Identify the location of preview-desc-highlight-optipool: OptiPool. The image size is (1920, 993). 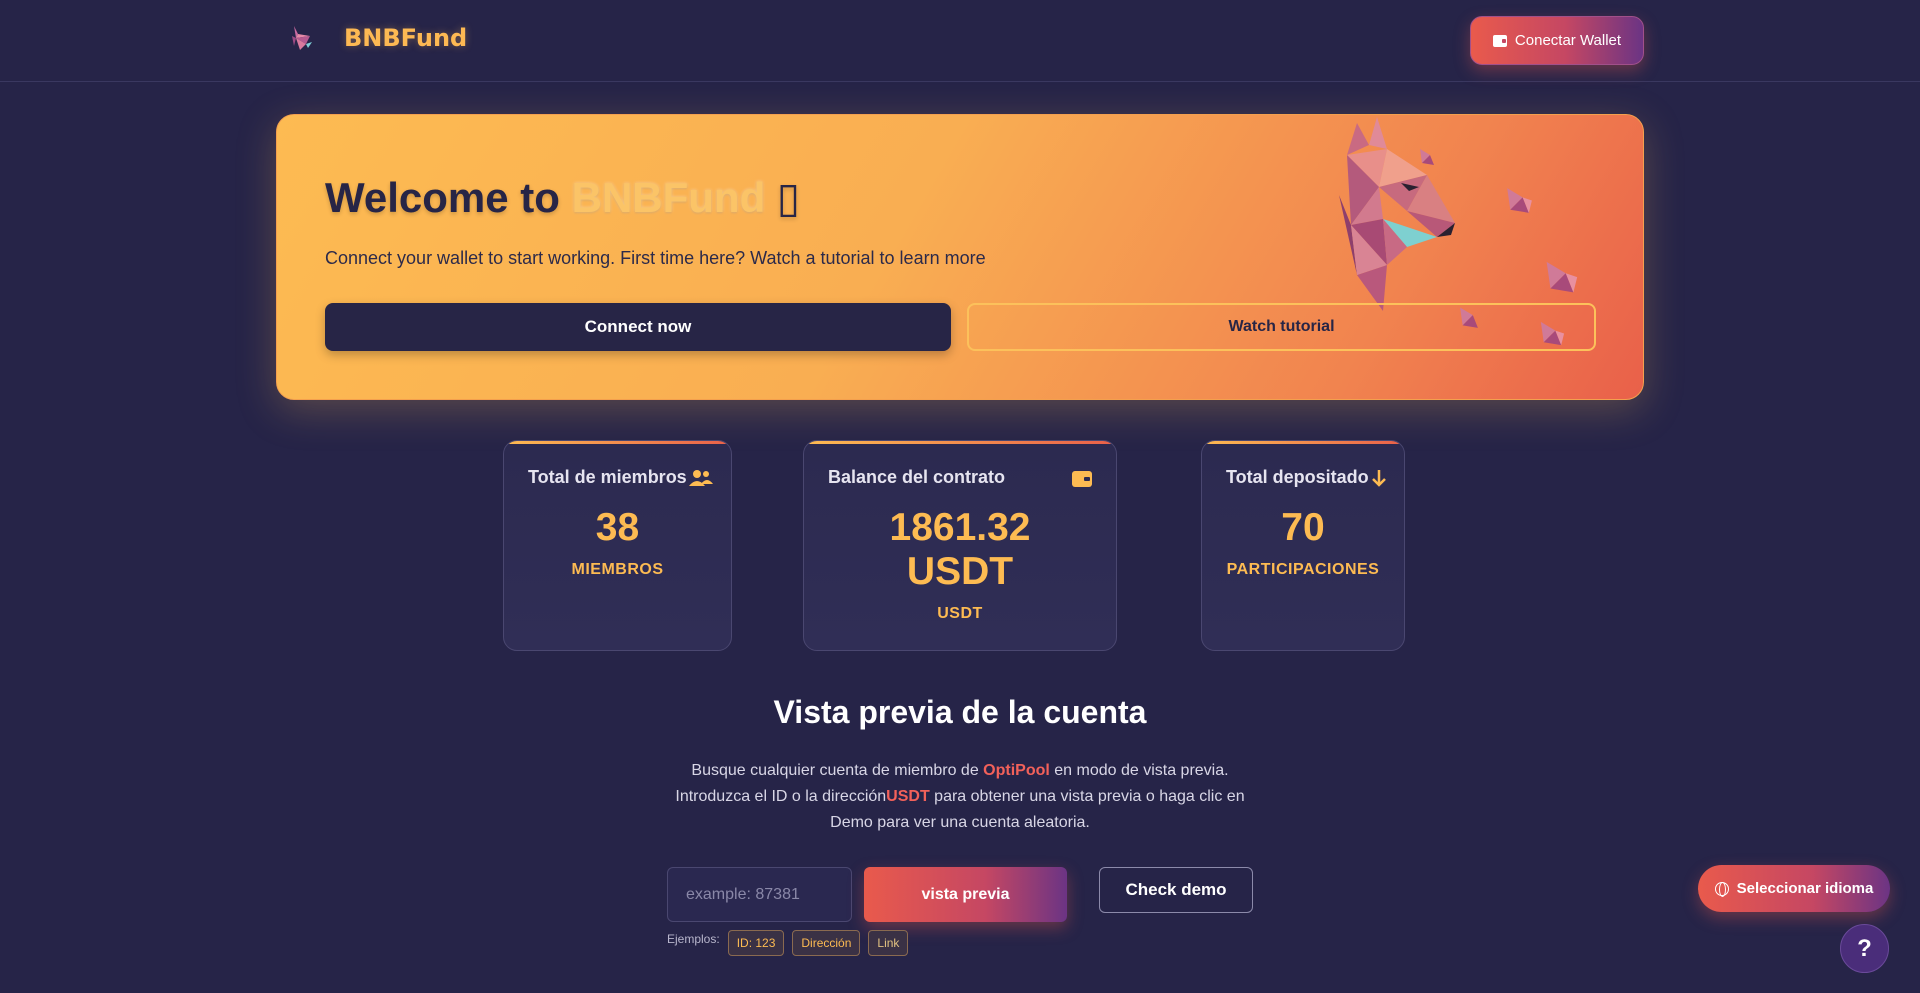
(1016, 770).